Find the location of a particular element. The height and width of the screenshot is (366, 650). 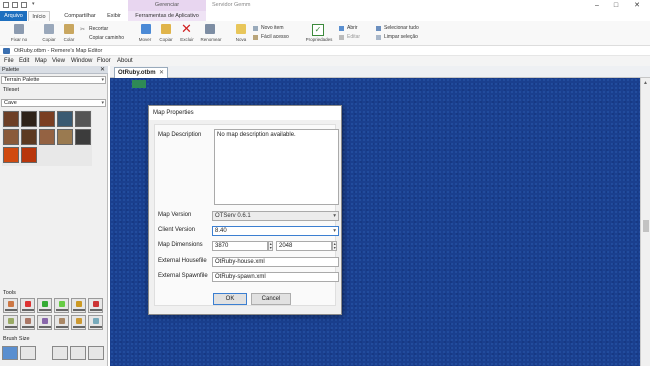

tab-file: Arquivo is located at coordinates (13, 16).